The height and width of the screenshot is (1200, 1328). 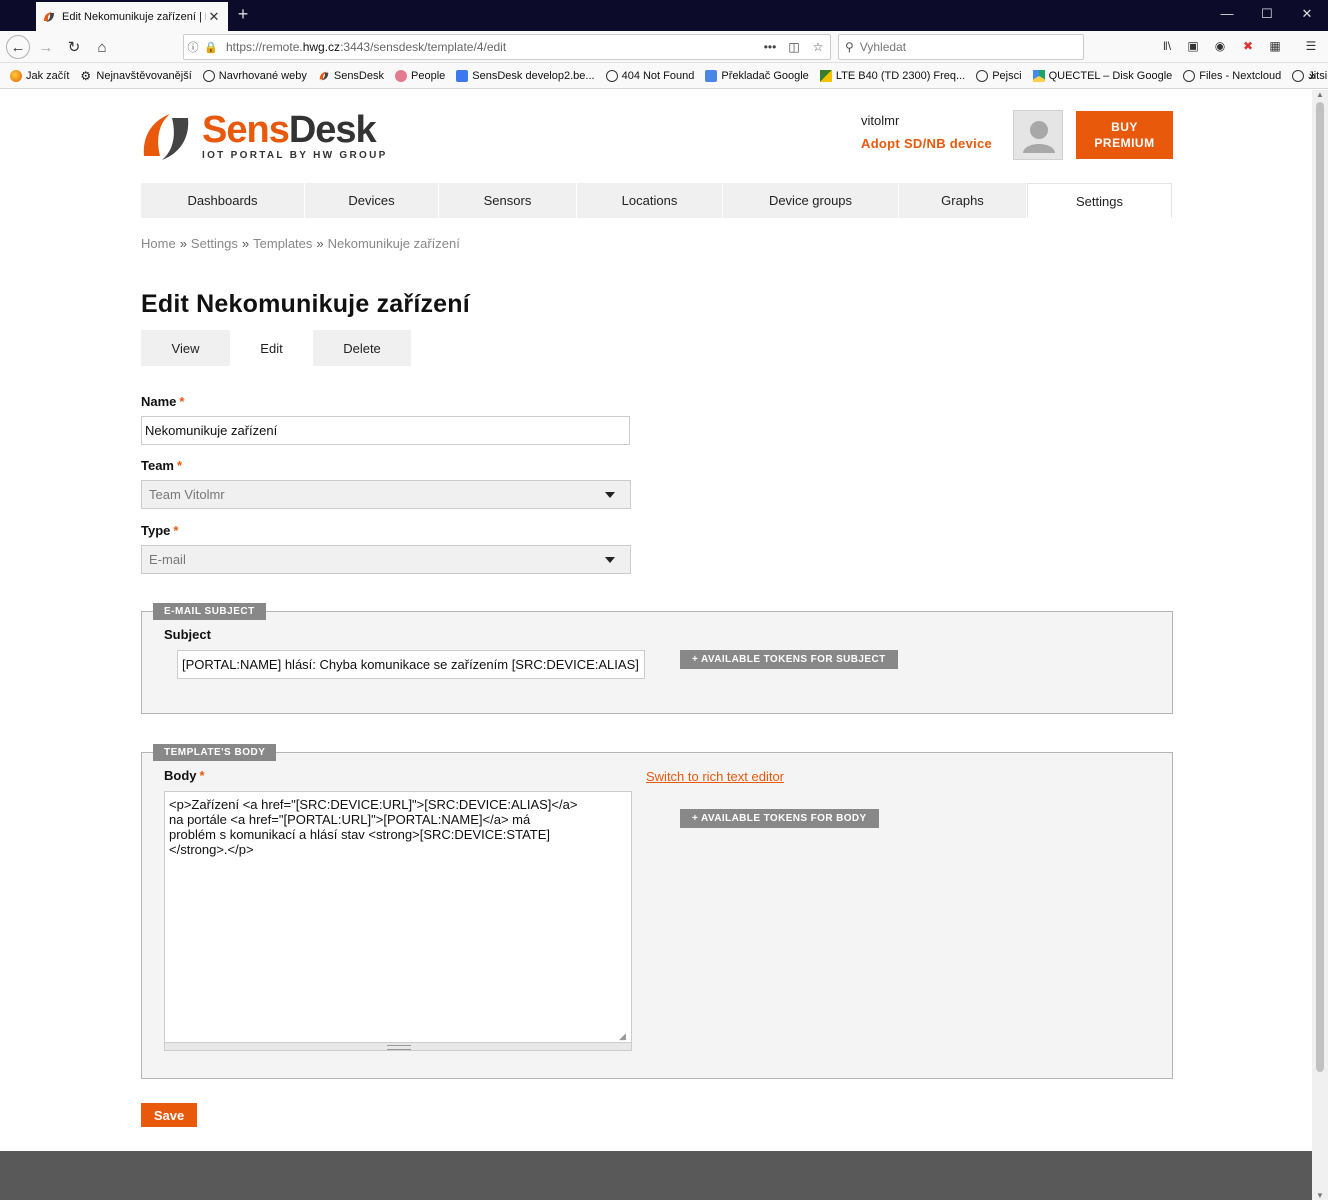 What do you see at coordinates (167, 559) in the screenshot?
I see `type-selected-value: E-mail` at bounding box center [167, 559].